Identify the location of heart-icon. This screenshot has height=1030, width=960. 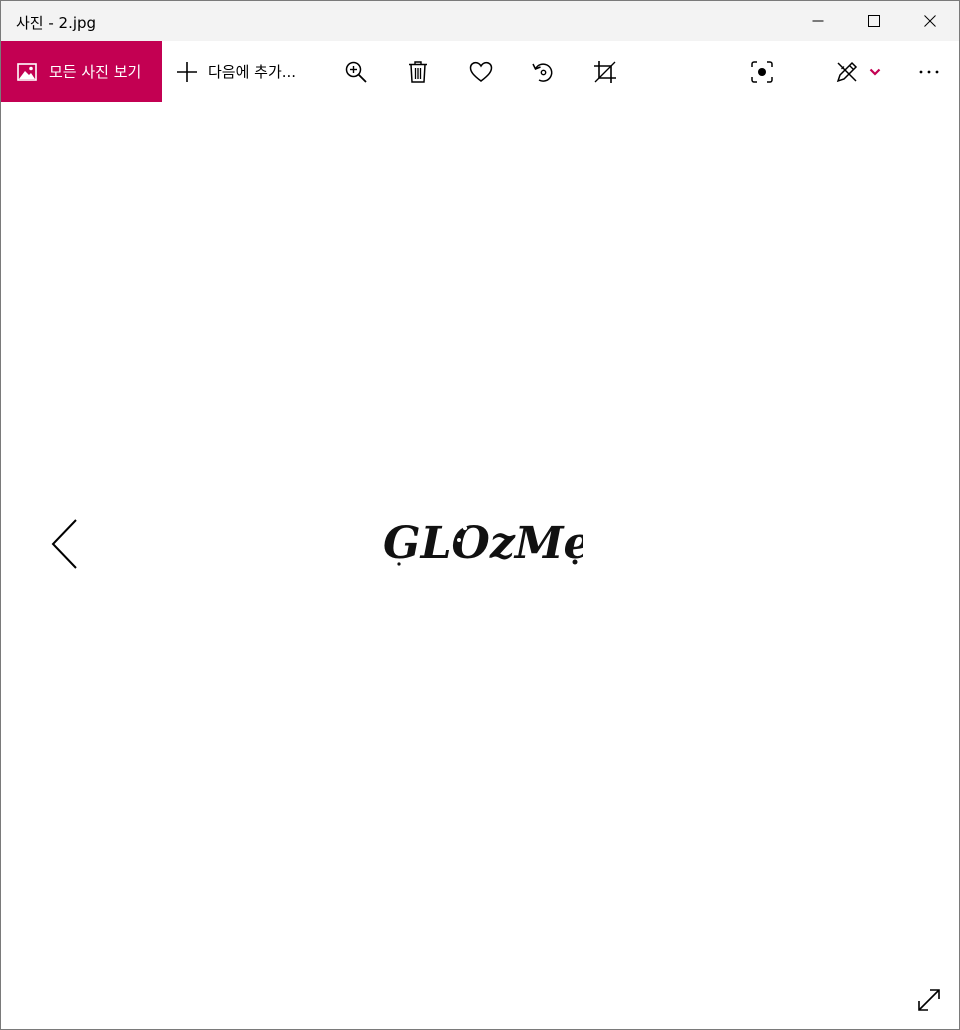
(481, 71).